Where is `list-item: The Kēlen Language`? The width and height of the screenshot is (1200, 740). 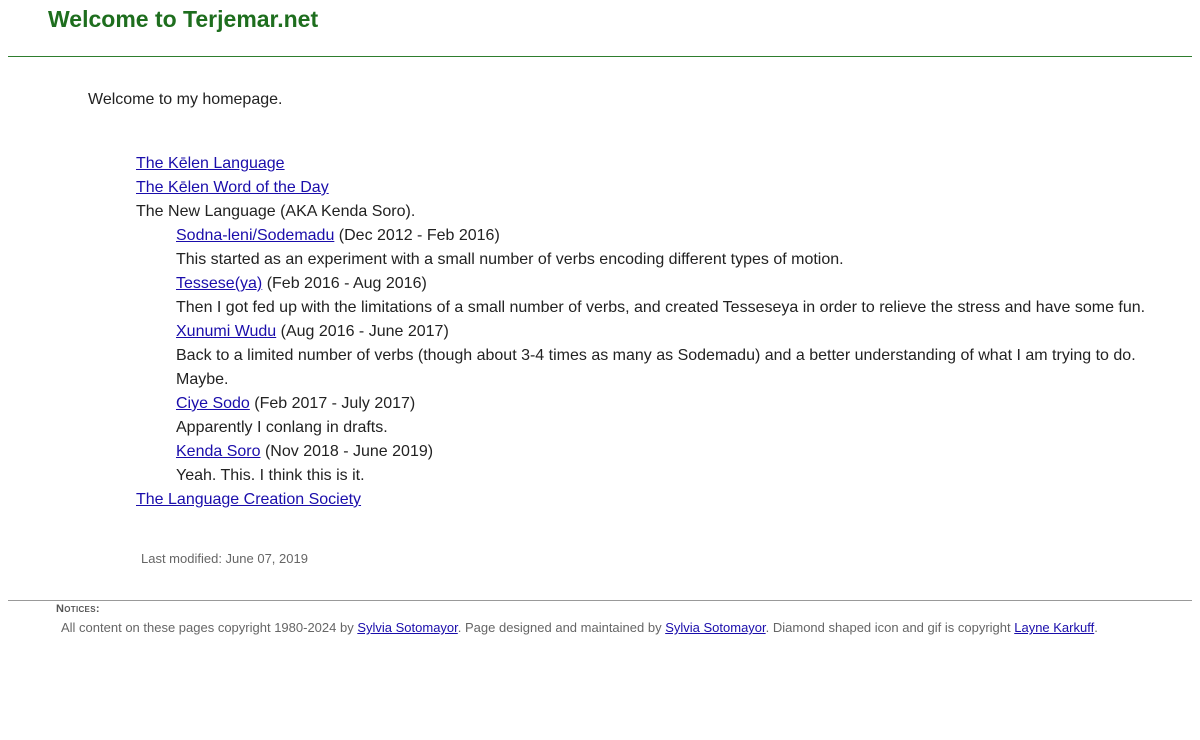 list-item: The Kēlen Language is located at coordinates (656, 164).